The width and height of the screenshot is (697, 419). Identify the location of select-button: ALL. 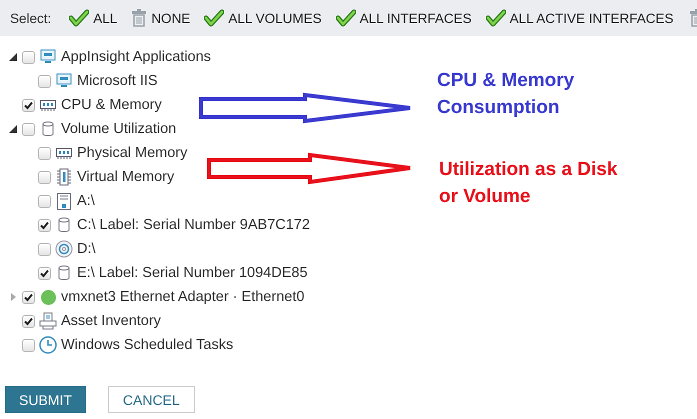
(93, 18).